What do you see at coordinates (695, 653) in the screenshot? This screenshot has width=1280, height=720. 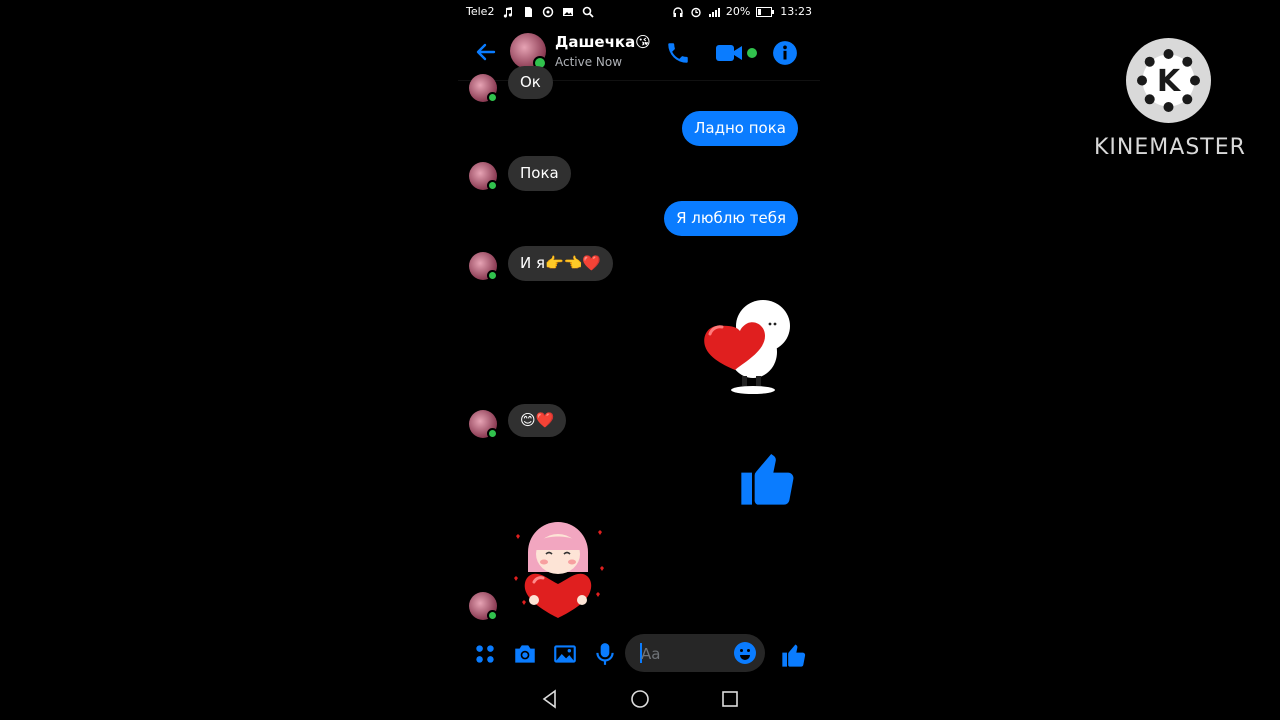 I see `message-input: Aa` at bounding box center [695, 653].